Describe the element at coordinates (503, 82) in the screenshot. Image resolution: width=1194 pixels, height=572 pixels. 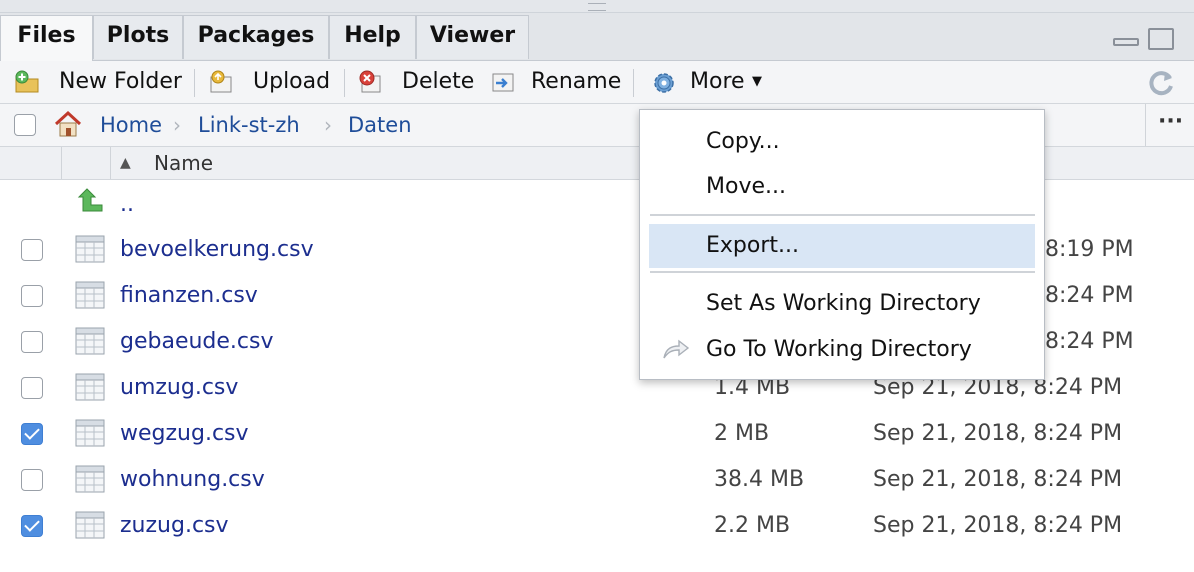
I see `rename-icon` at that location.